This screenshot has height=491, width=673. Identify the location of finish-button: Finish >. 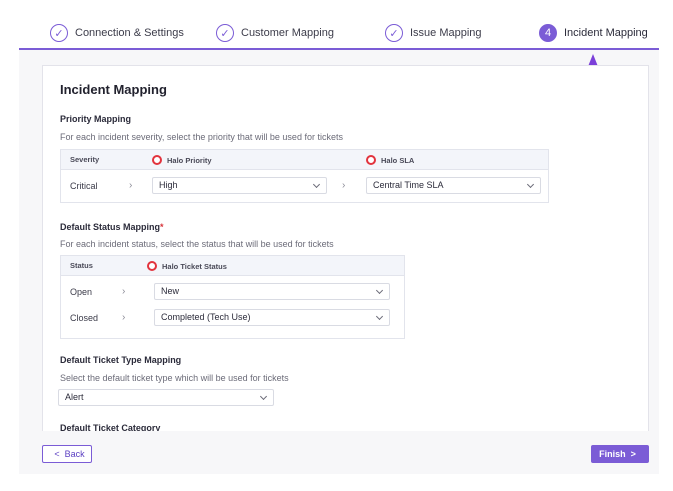
(620, 454).